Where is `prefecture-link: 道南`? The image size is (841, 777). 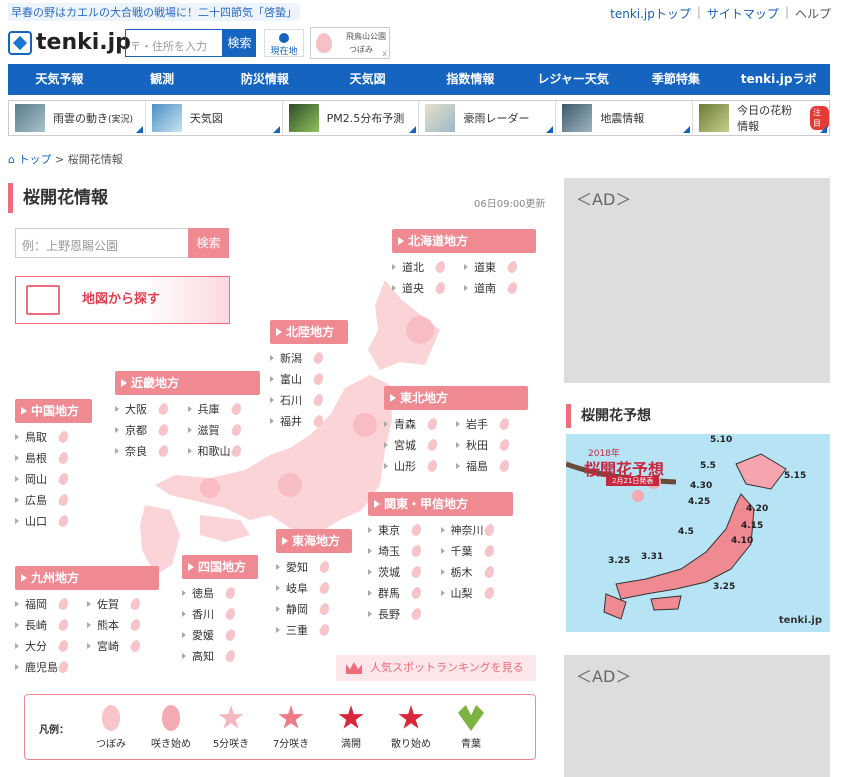
prefecture-link: 道南 is located at coordinates (500, 287).